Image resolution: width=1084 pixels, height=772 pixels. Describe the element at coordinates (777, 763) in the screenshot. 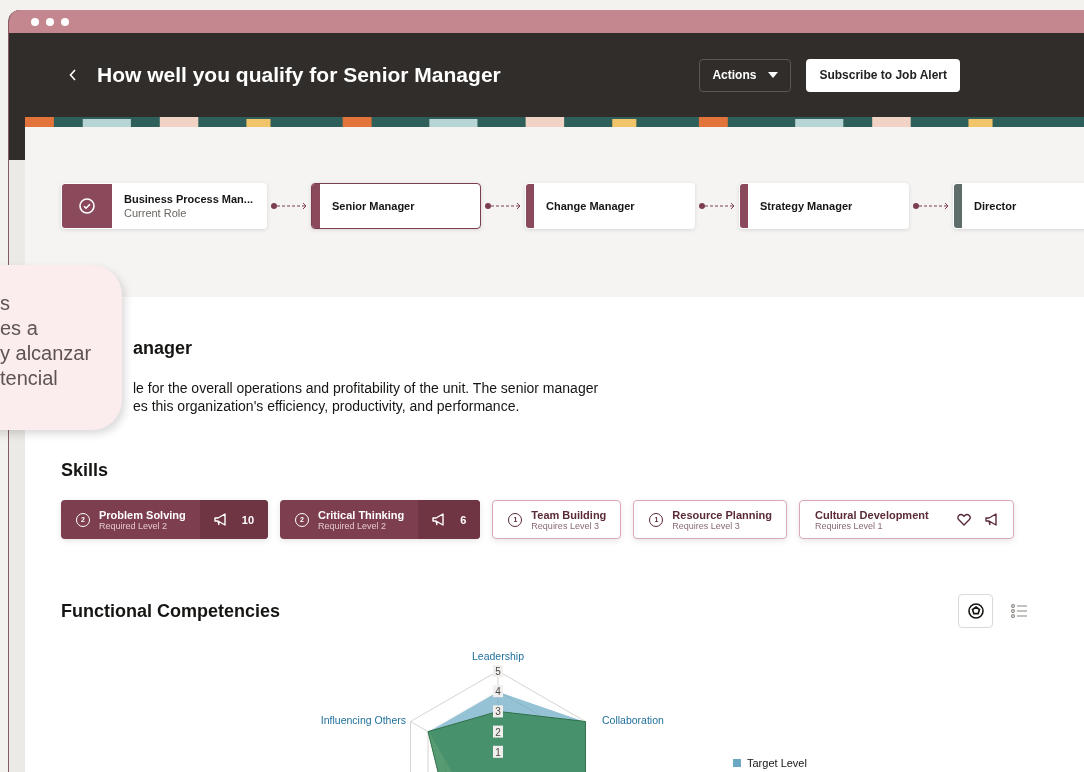

I see `legend-label: Target Level` at that location.